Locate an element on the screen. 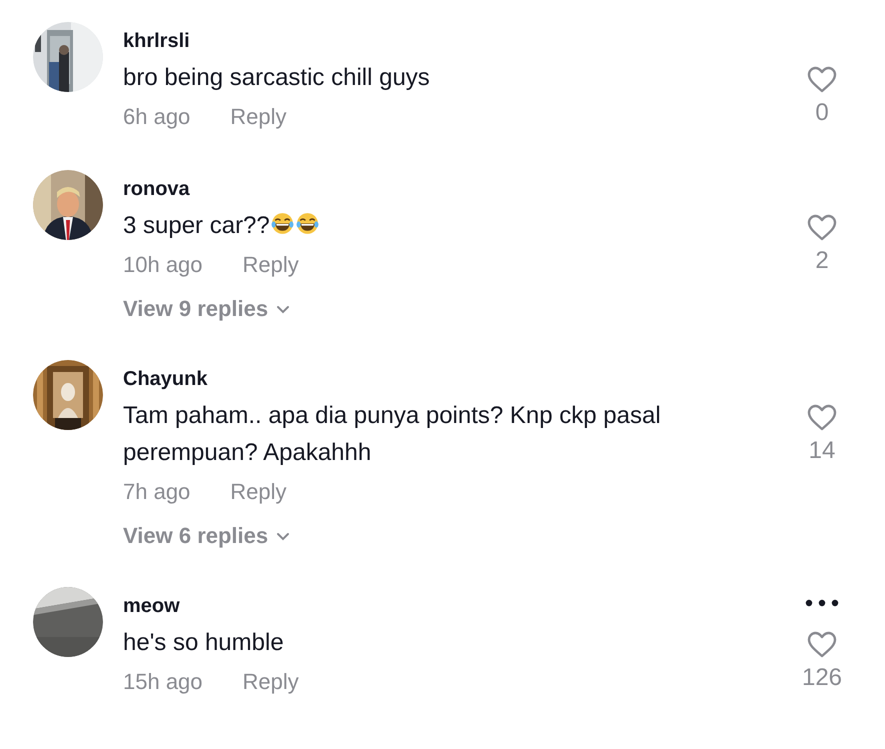  username: Chayunk is located at coordinates (165, 379).